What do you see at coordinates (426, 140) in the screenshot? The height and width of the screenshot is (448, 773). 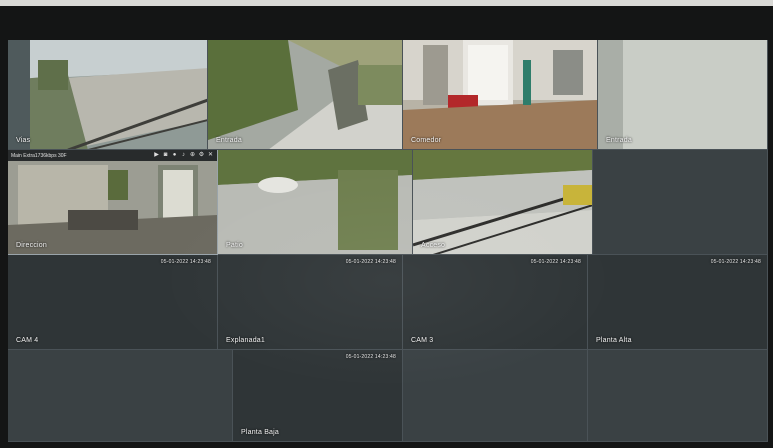 I see `camera-label: Comedor` at bounding box center [426, 140].